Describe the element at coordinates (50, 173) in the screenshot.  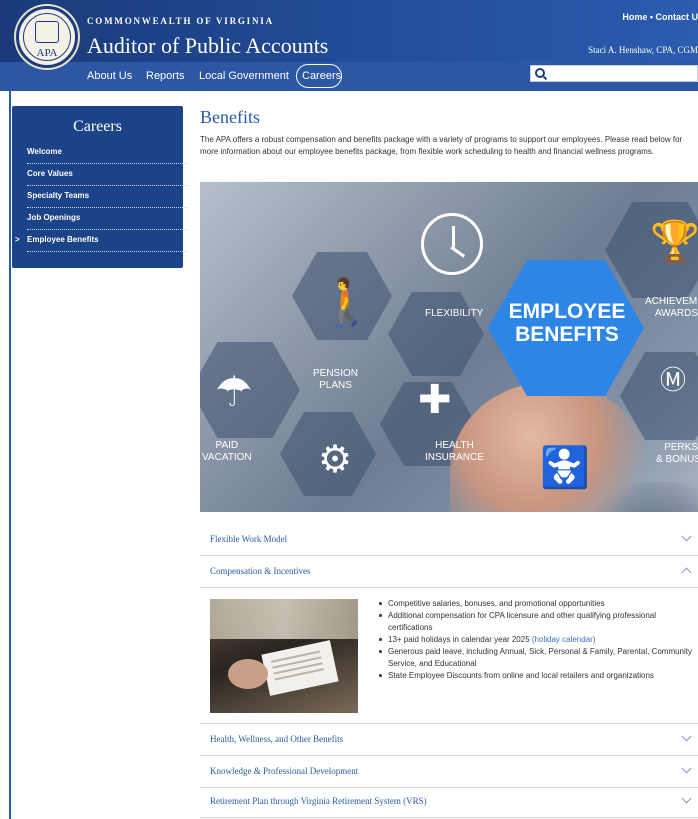
I see `sidebar-item-label: Core Values` at that location.